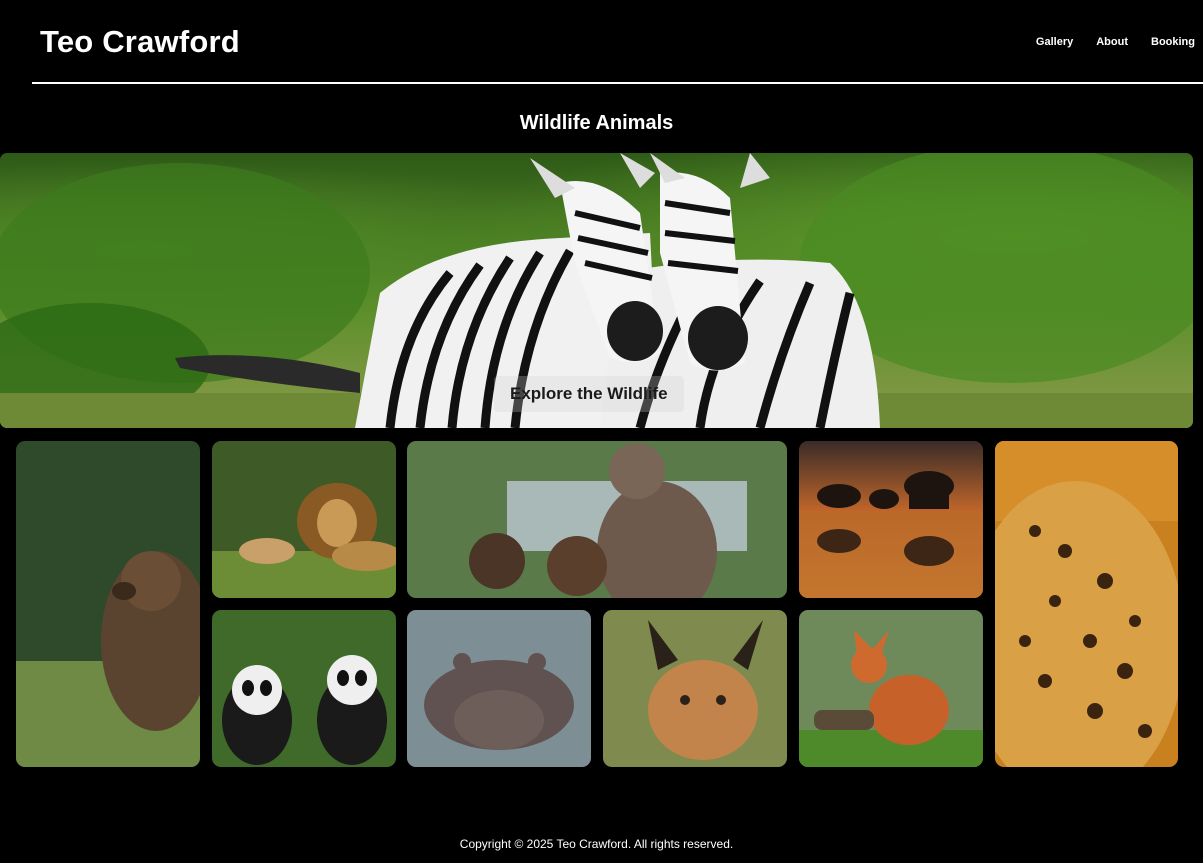 Image resolution: width=1203 pixels, height=863 pixels. I want to click on gallery-image-bear-cubs, so click(597, 519).